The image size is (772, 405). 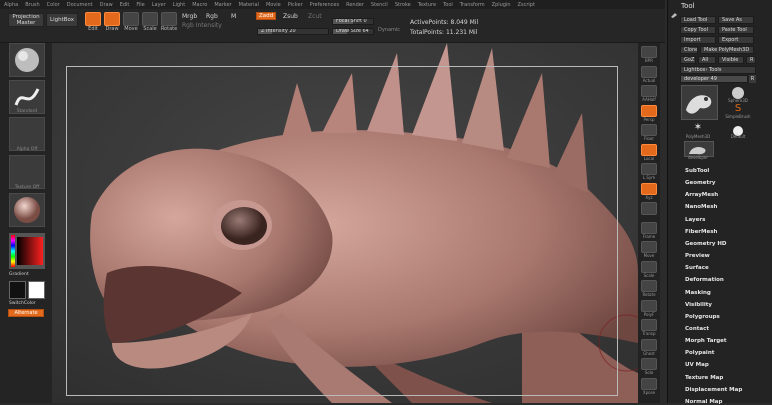 I want to click on all-button: All, so click(x=707, y=60).